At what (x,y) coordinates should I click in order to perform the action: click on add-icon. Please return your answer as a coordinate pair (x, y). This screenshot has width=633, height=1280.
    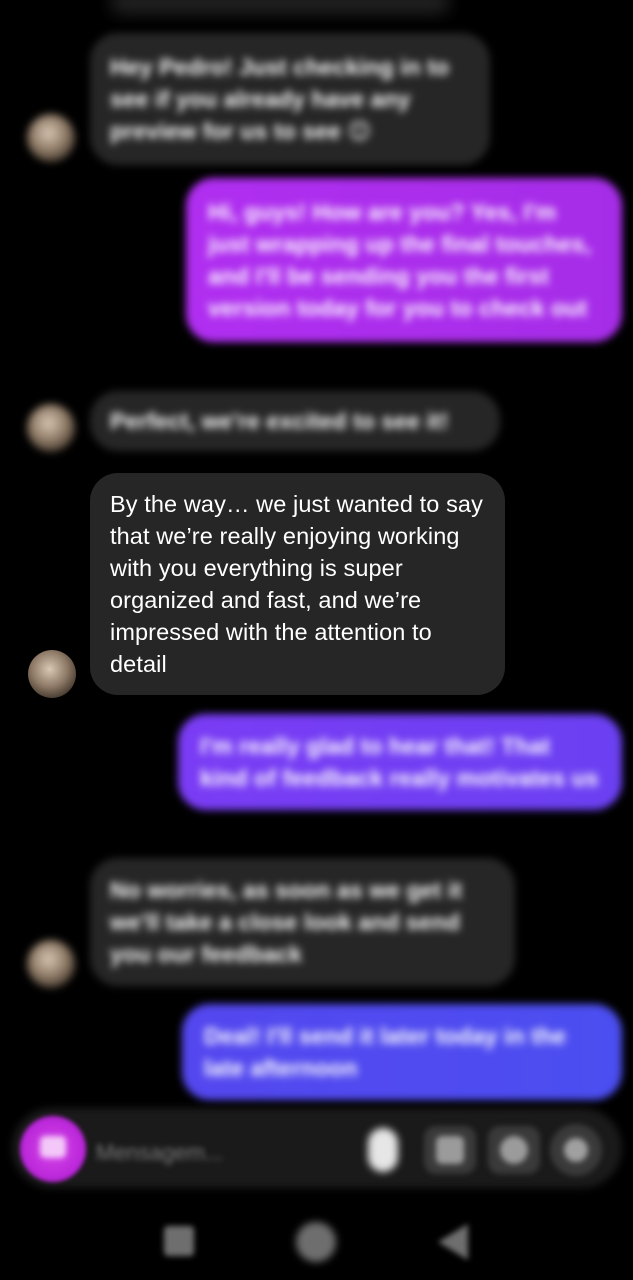
    Looking at the image, I should click on (576, 1150).